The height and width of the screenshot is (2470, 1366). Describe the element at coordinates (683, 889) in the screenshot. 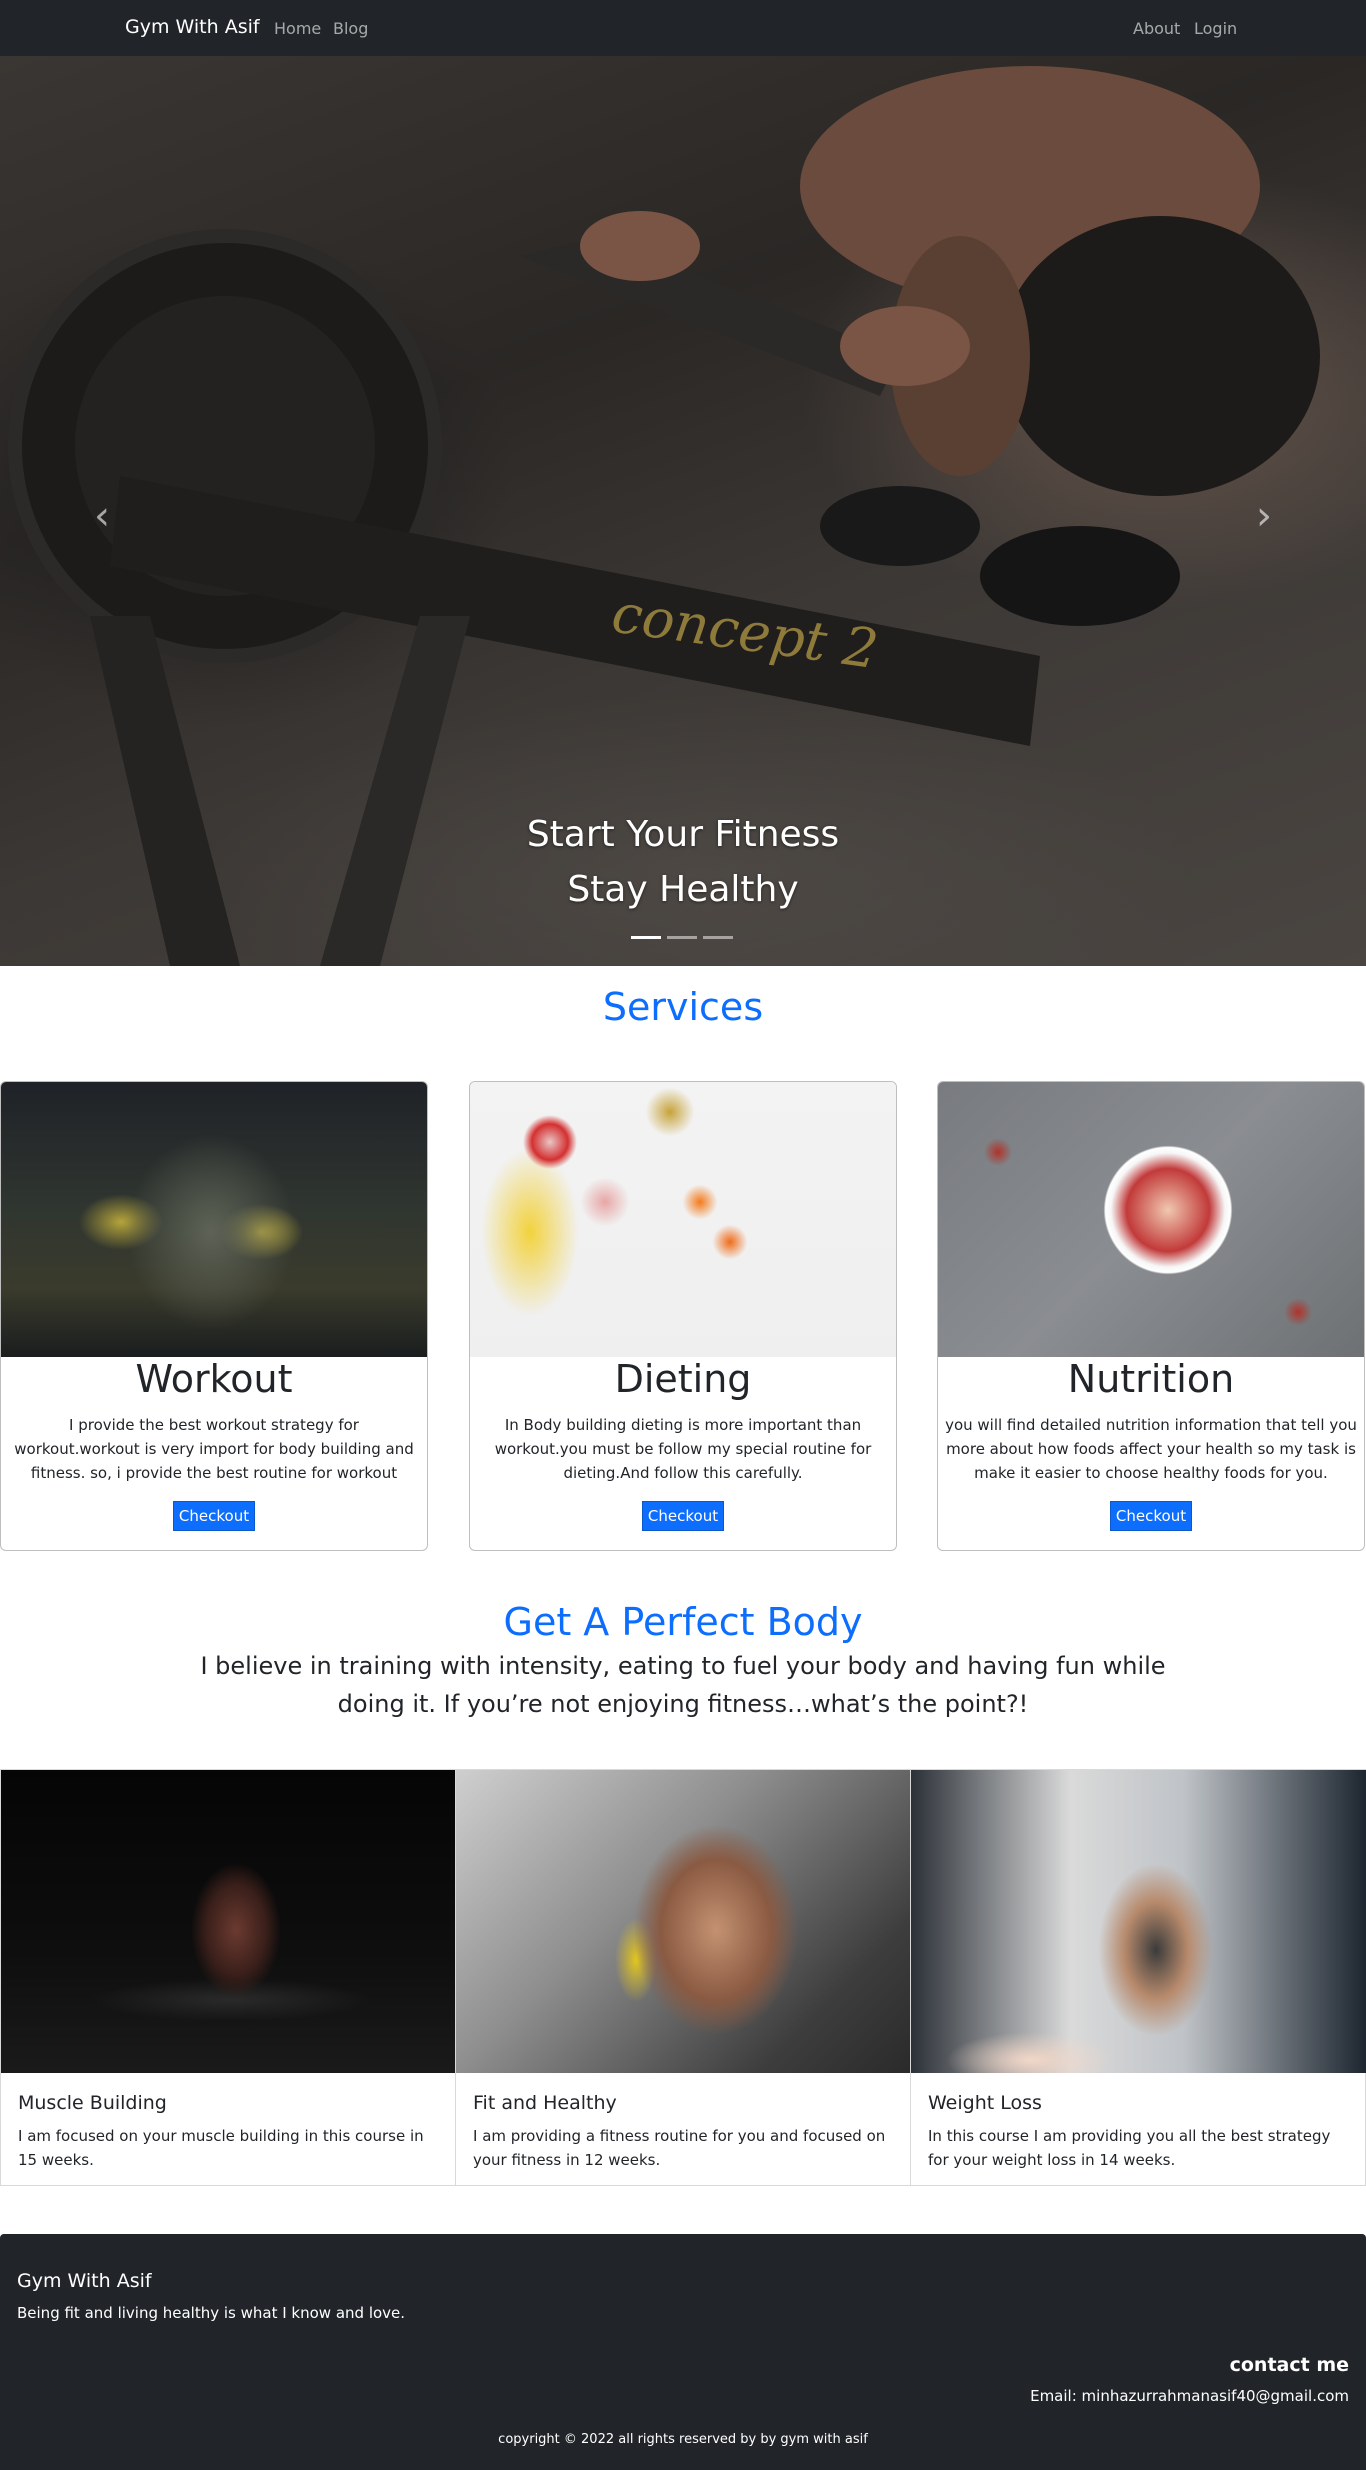

I see `hero-caption-line2: Stay Healthy` at that location.